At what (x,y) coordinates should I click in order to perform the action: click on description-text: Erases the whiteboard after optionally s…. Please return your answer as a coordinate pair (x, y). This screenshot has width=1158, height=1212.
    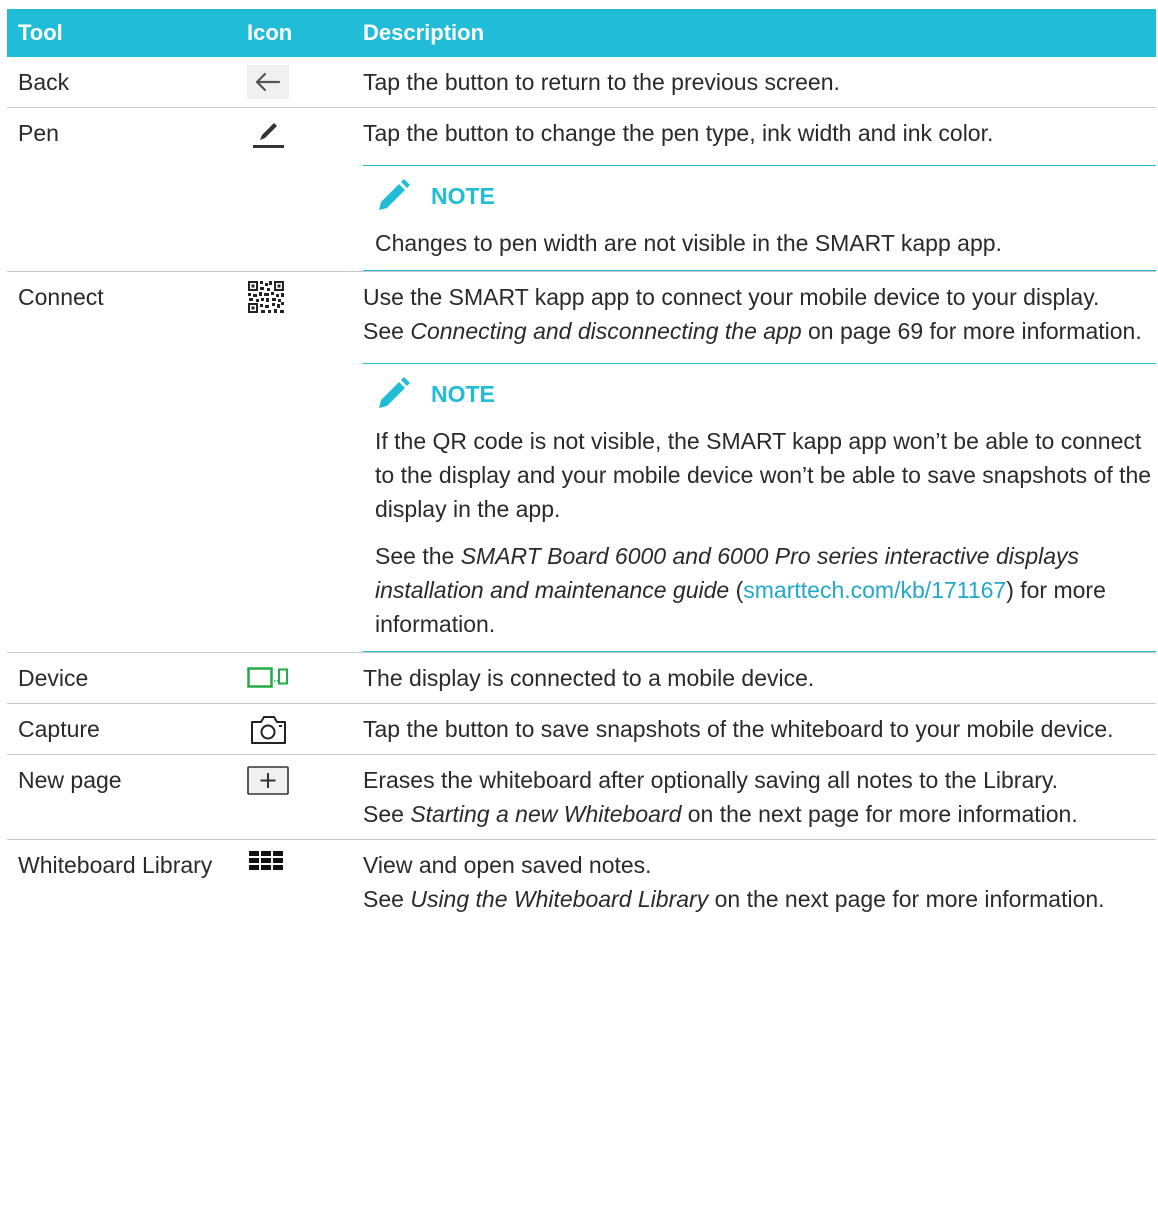
    Looking at the image, I should click on (711, 780).